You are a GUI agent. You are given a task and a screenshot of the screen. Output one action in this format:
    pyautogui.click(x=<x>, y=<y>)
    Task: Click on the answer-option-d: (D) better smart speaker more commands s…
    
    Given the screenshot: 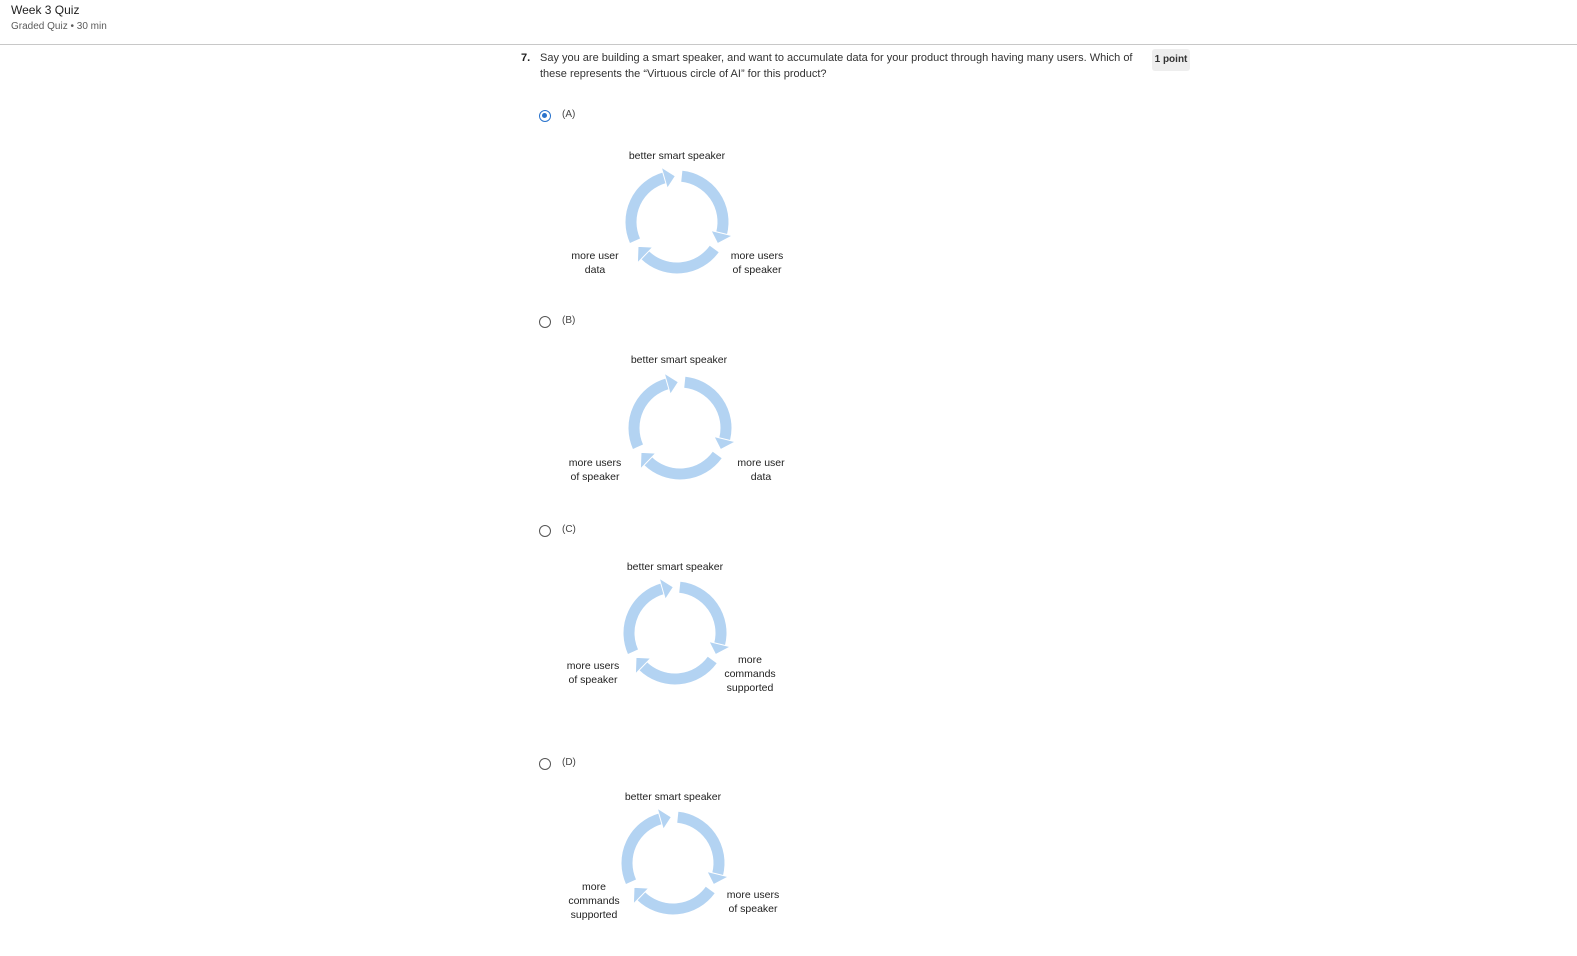 What is the action you would take?
    pyautogui.click(x=688, y=856)
    